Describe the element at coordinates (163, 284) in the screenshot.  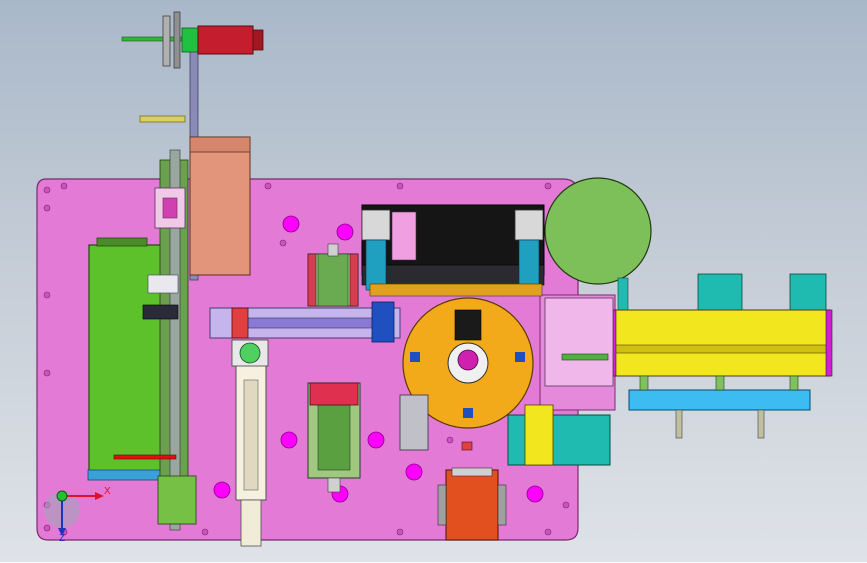
I see `small-white-bracket` at that location.